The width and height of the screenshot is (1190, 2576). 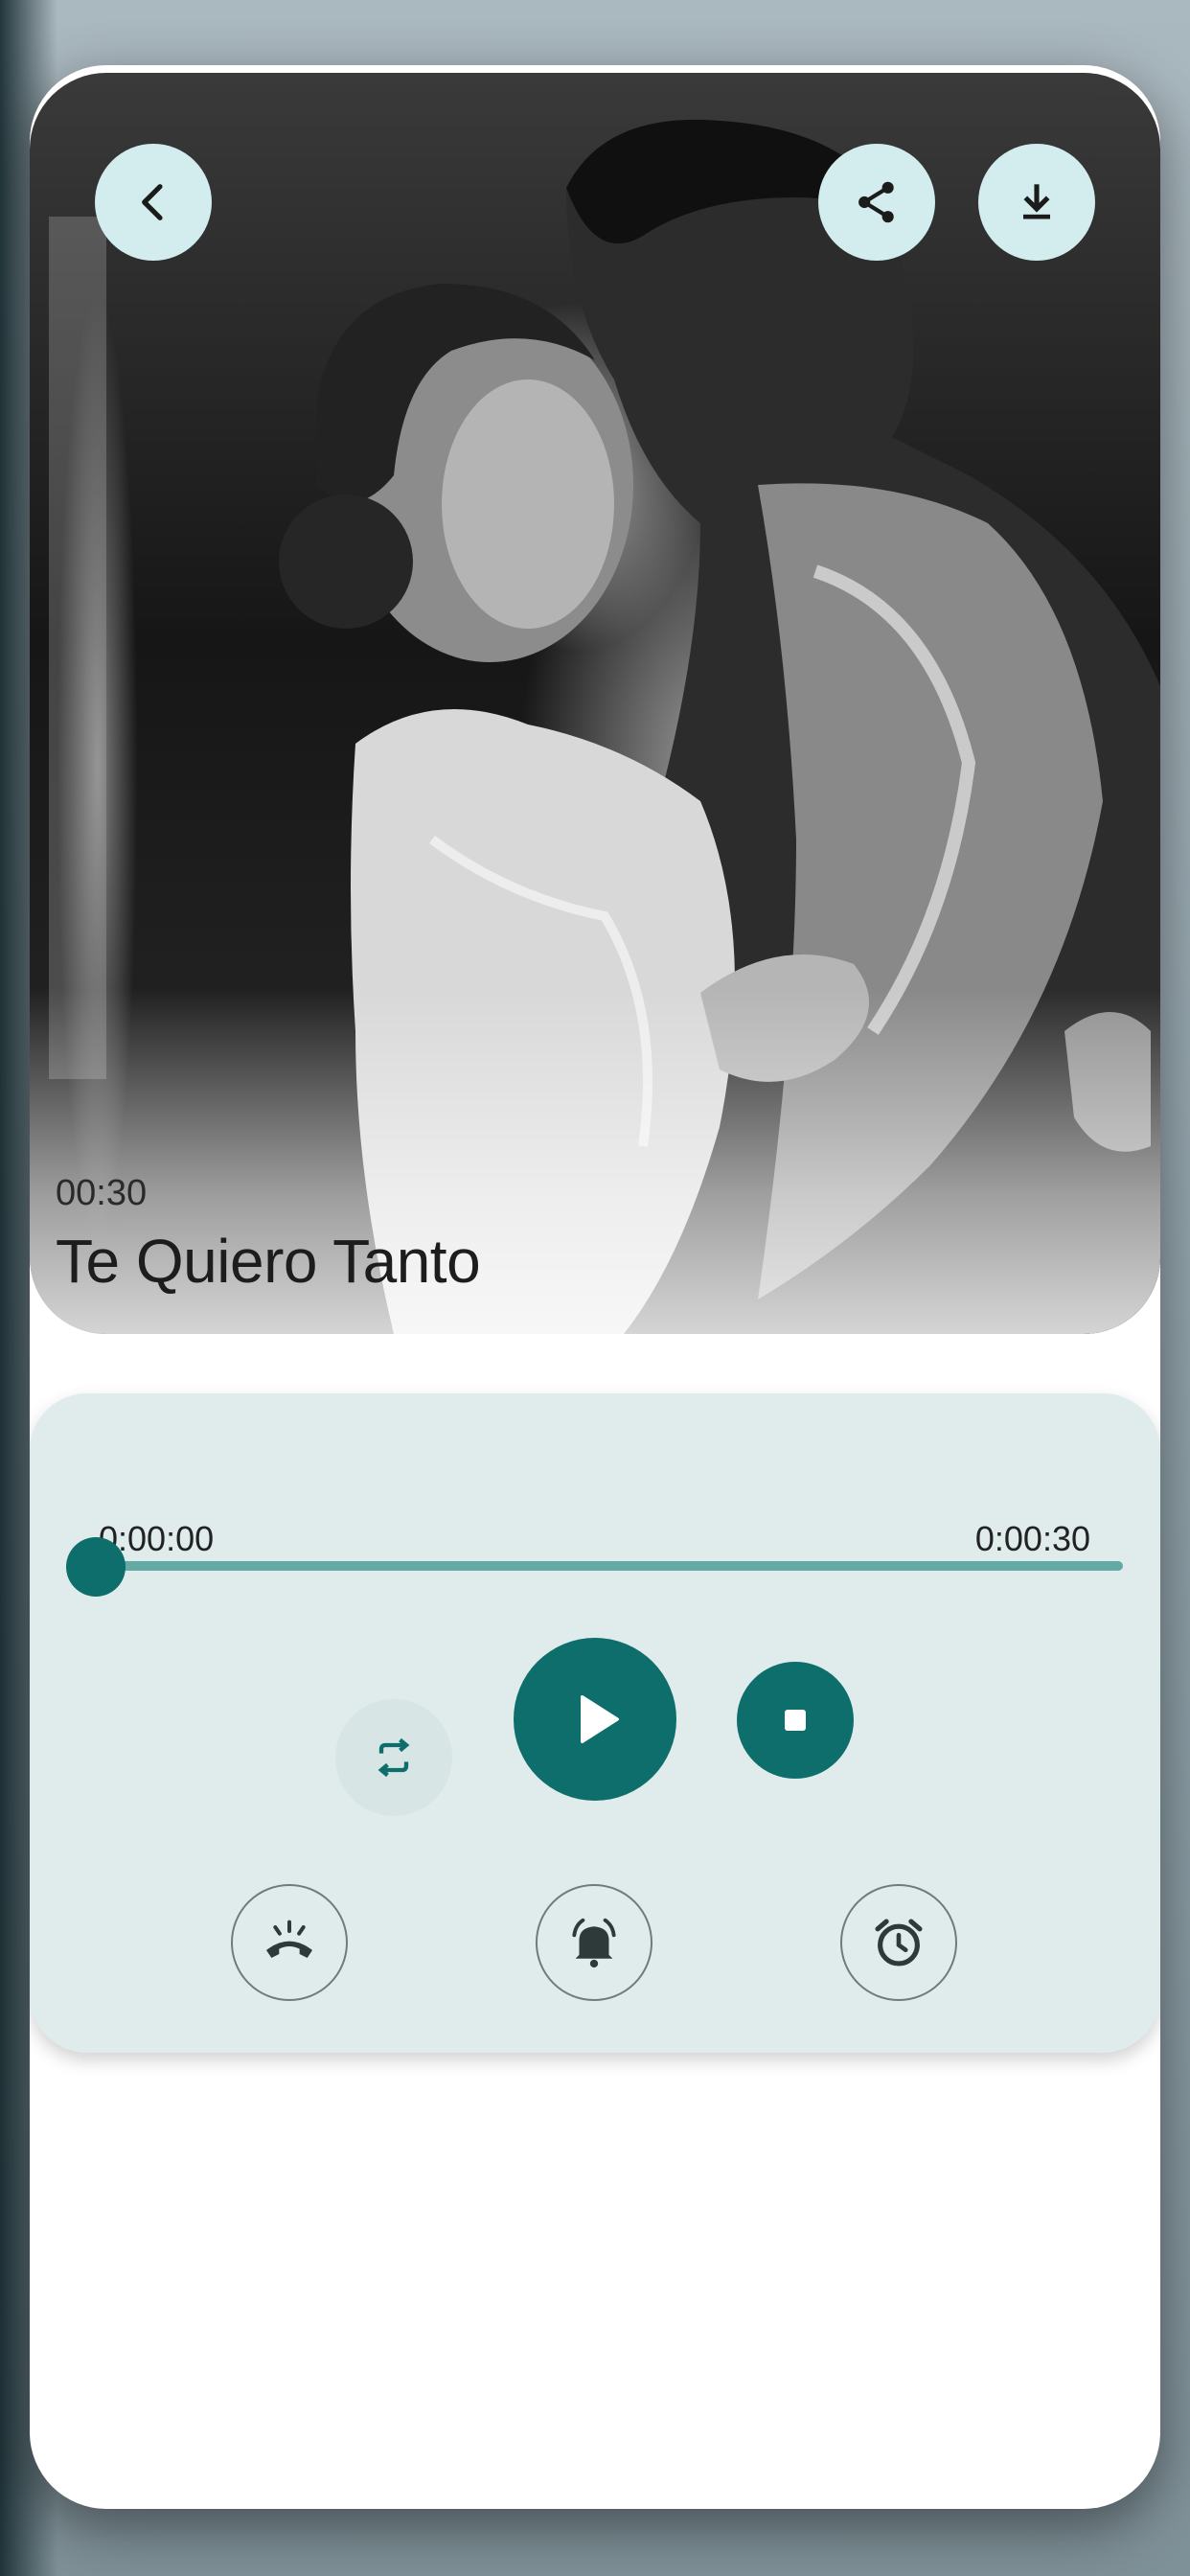 What do you see at coordinates (1032, 1538) in the screenshot?
I see `total-time: 0:00:30` at bounding box center [1032, 1538].